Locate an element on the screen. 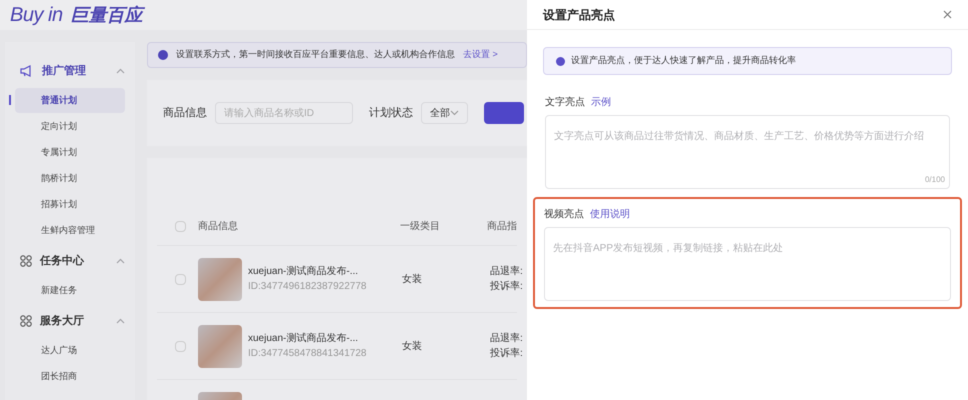 The height and width of the screenshot is (400, 968). field-label: 文字亮点 is located at coordinates (565, 103).